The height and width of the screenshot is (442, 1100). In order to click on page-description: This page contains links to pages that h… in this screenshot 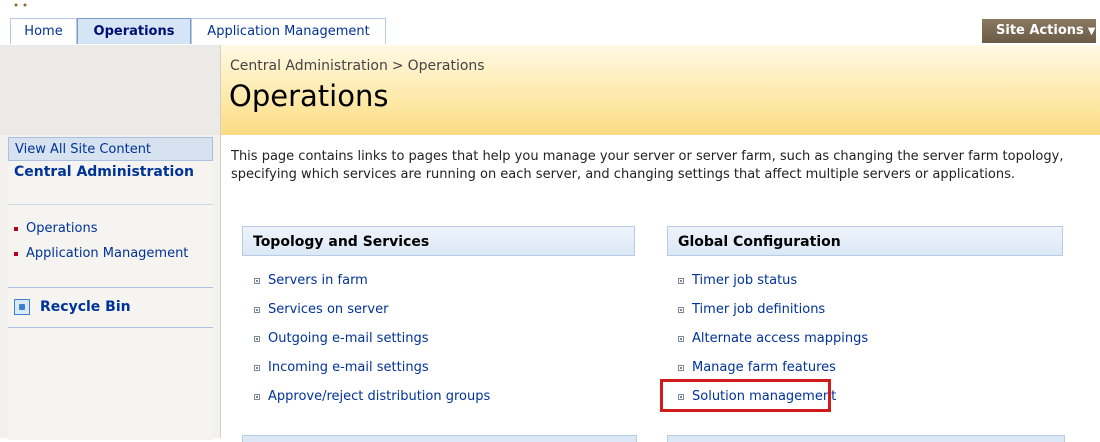, I will do `click(647, 165)`.